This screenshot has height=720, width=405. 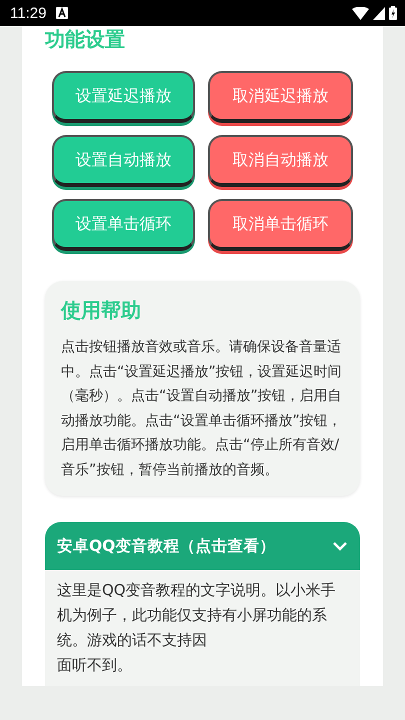 I want to click on signal-icon, so click(x=379, y=13).